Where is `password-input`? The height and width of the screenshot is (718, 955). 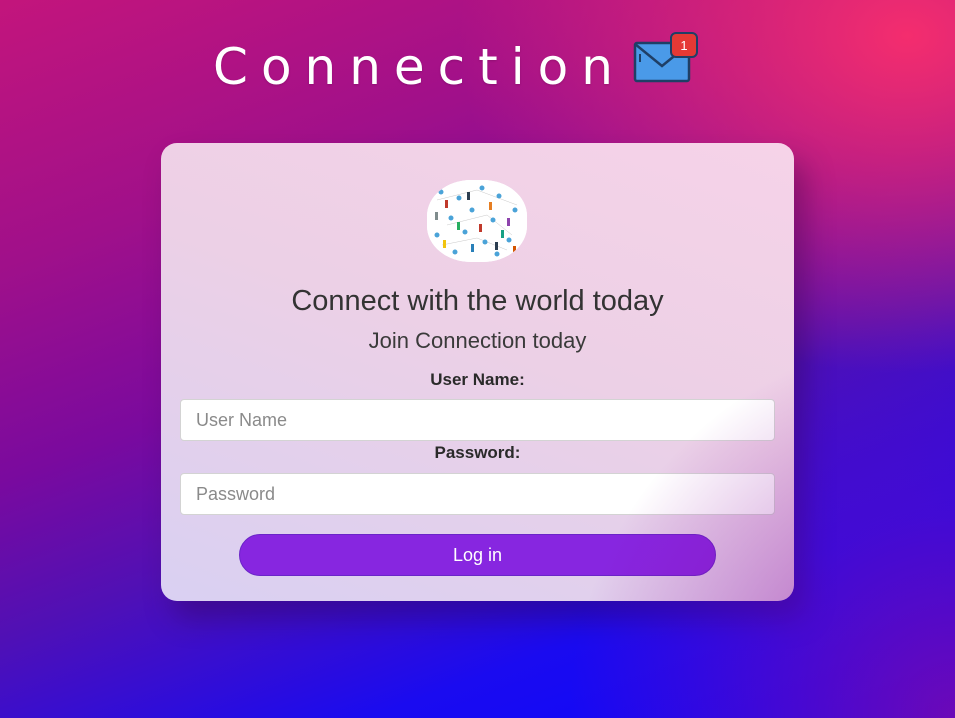 password-input is located at coordinates (477, 494).